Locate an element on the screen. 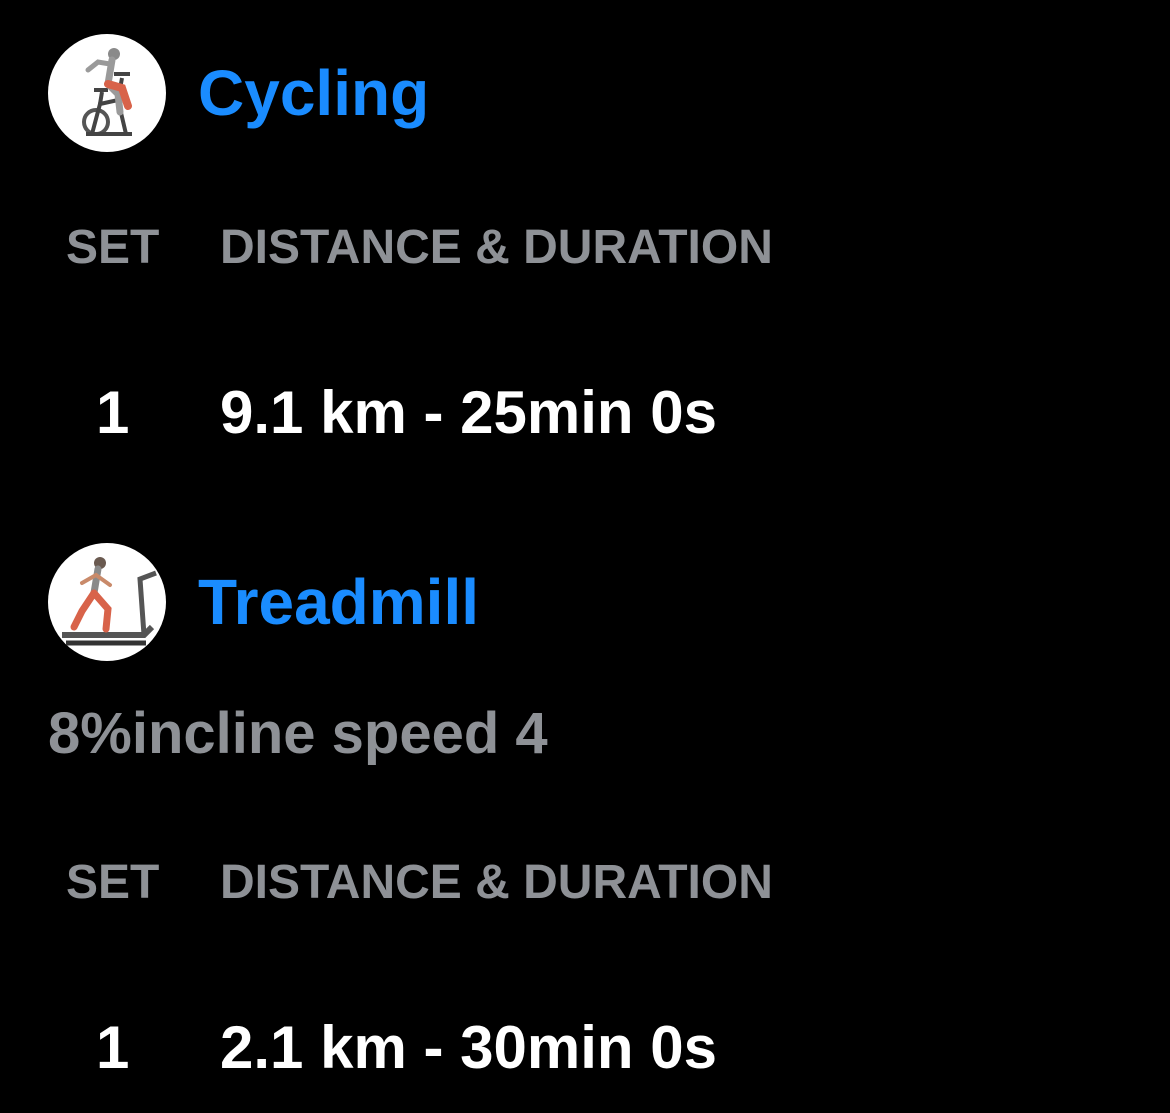 The image size is (1170, 1113). stationary-bike-exercise-icon is located at coordinates (107, 93).